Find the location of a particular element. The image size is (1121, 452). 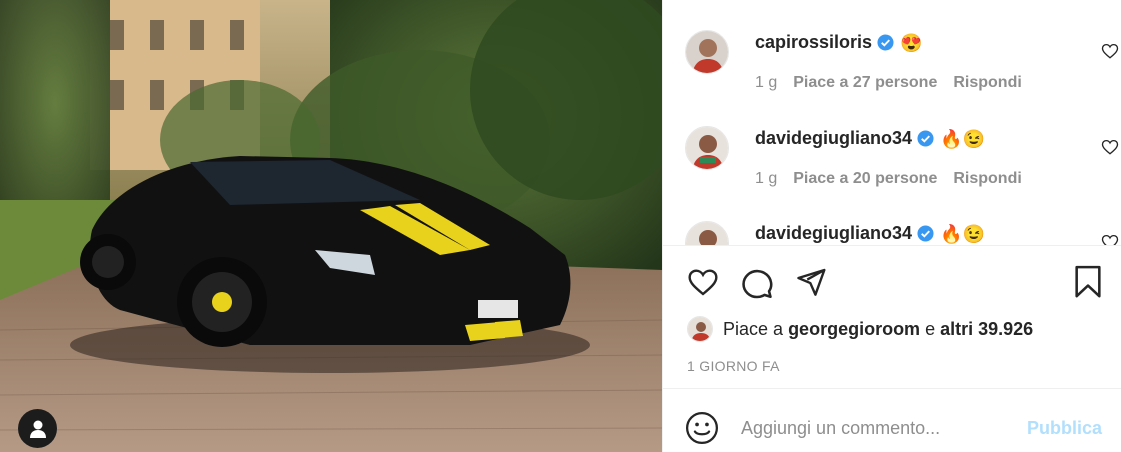

heart-icon is located at coordinates (703, 282).